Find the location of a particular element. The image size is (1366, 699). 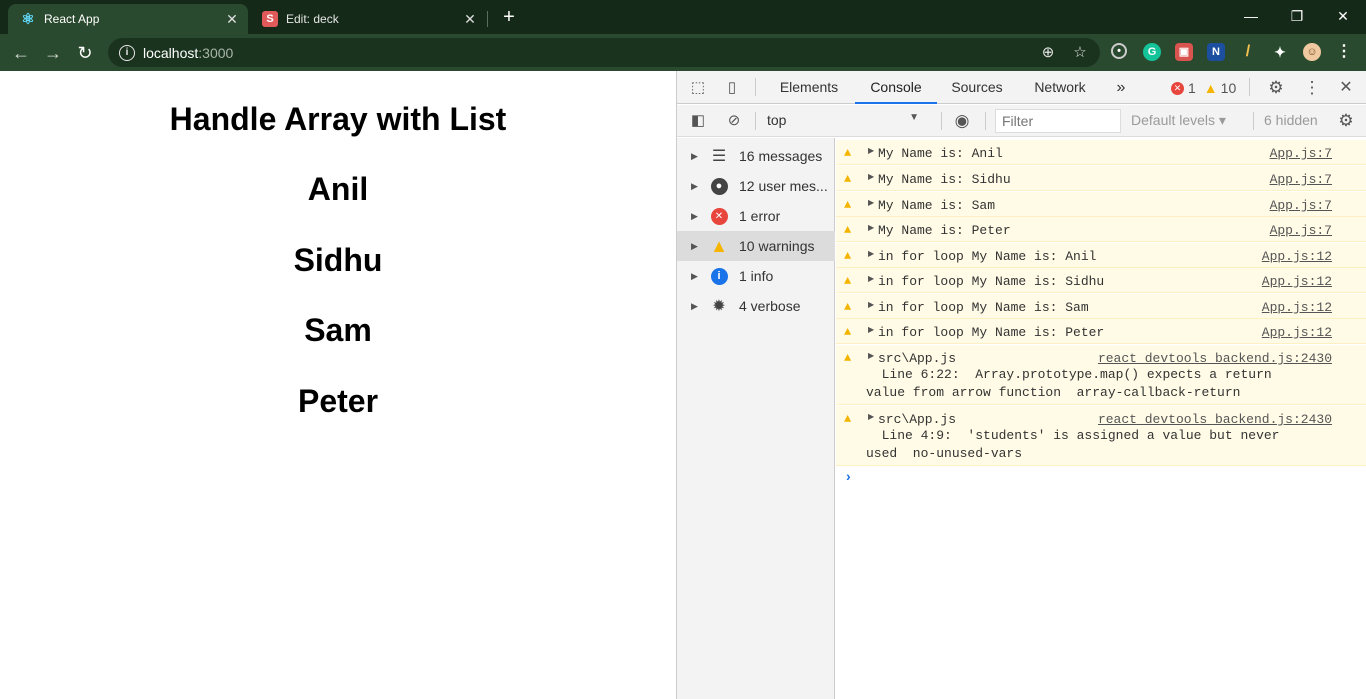

tab-network: Network is located at coordinates (1060, 87).